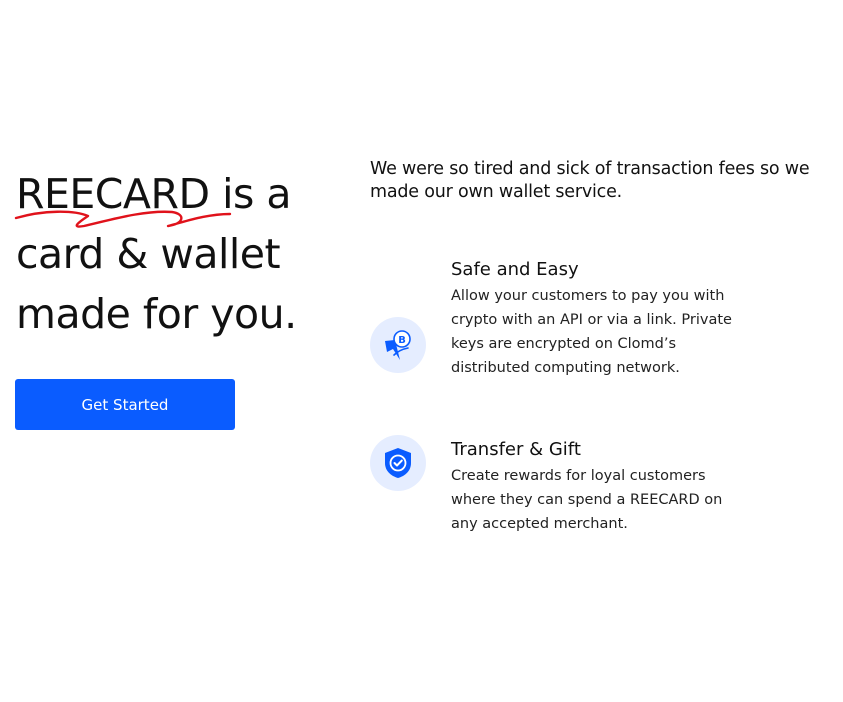 This screenshot has height=702, width=843. I want to click on brand-name: REECARD, so click(123, 196).